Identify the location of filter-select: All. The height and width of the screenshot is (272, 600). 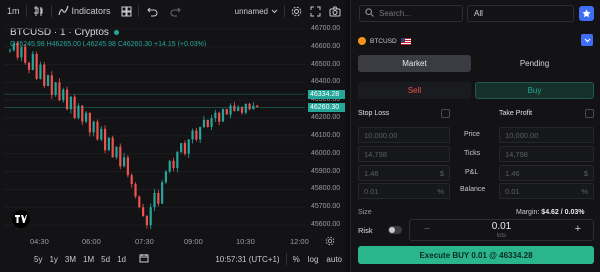
(520, 13).